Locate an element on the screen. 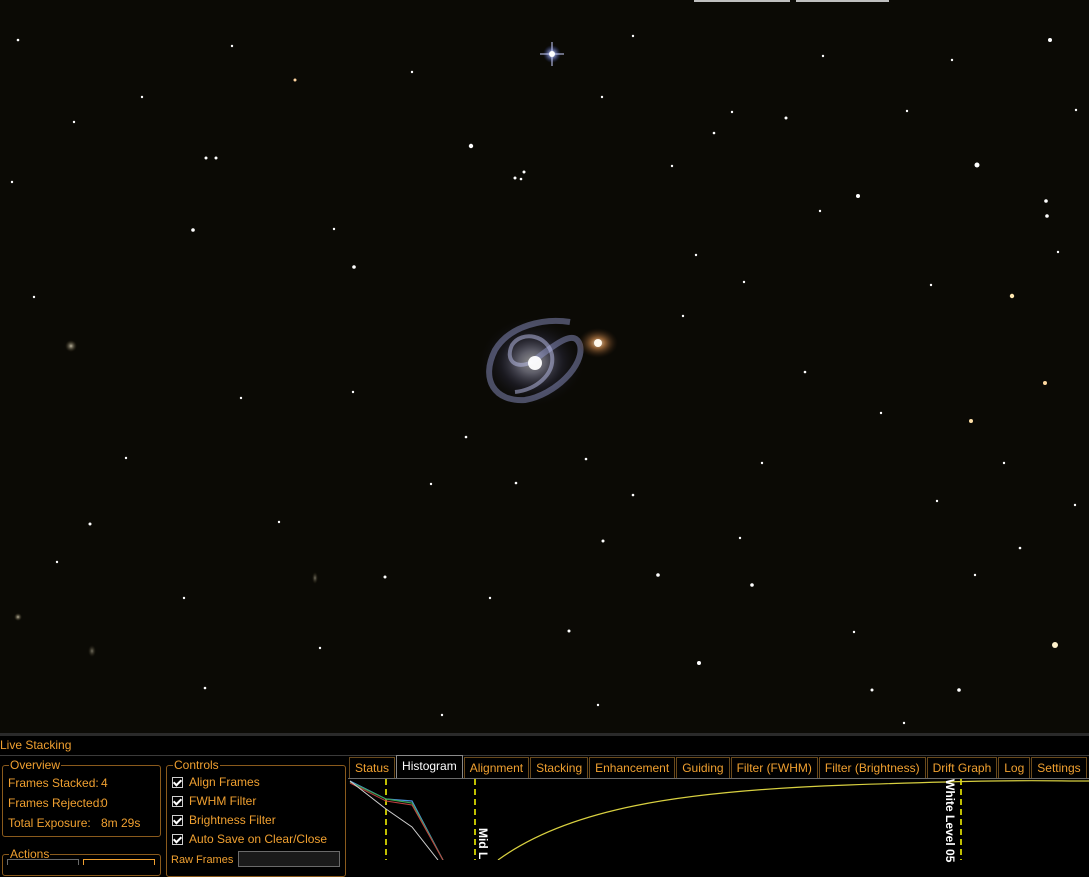 Image resolution: width=1089 pixels, height=877 pixels. histogram-plot: Mid L White Level 05 is located at coordinates (718, 820).